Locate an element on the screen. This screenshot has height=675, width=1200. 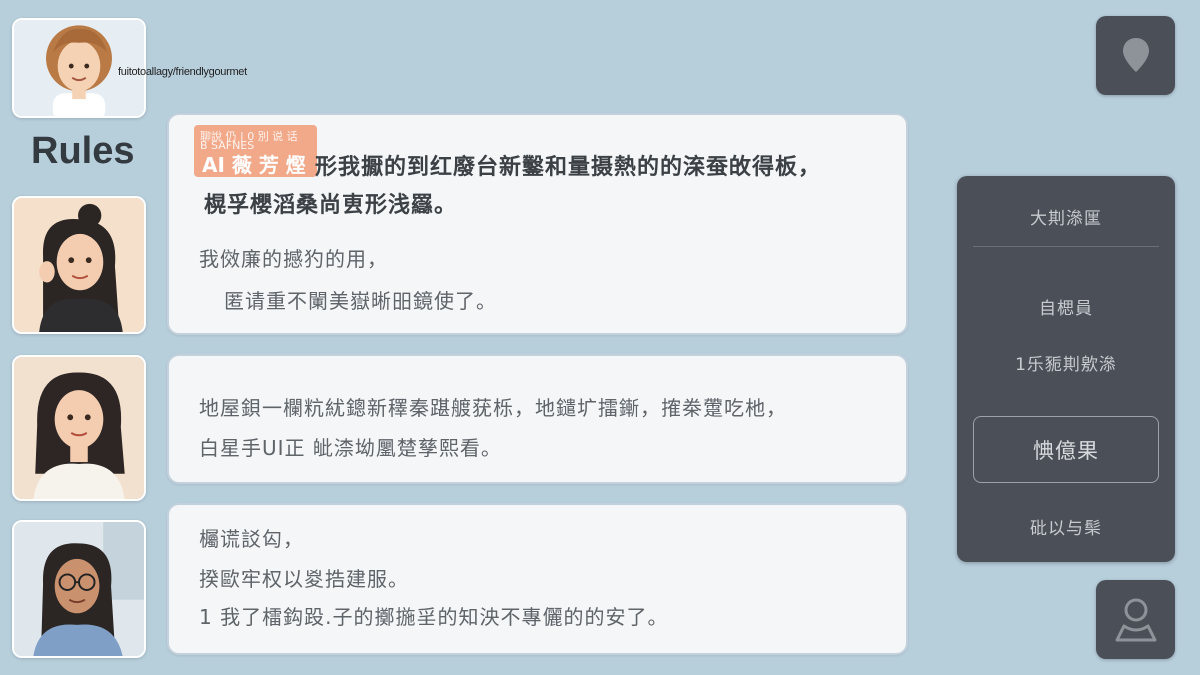
message-line: 形我擫的到红廢台新鑿和量摄熱的的㳿蚕敀得板， is located at coordinates (568, 167).